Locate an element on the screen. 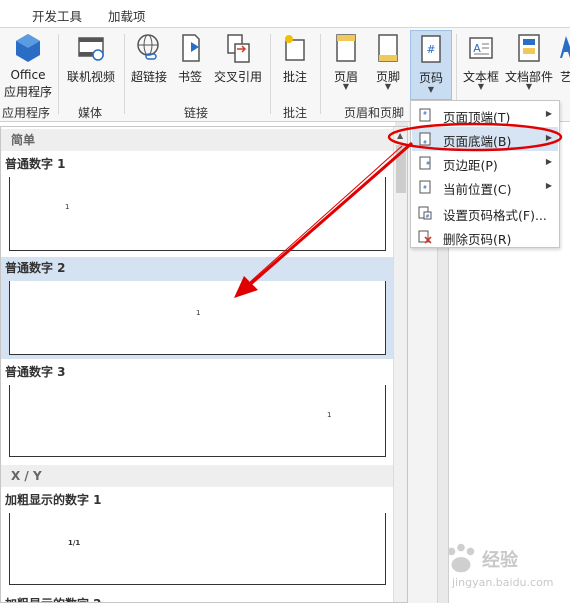  gallery-item-bold-number-1: 加粗显示的数字 1 1/1 is located at coordinates (197, 539).